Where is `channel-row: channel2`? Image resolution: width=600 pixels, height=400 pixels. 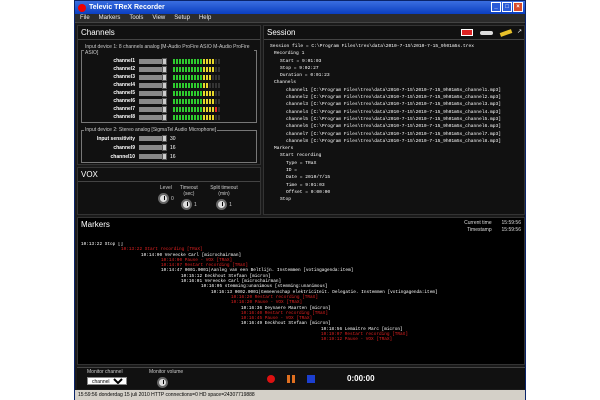 channel-row: channel2 is located at coordinates (169, 69).